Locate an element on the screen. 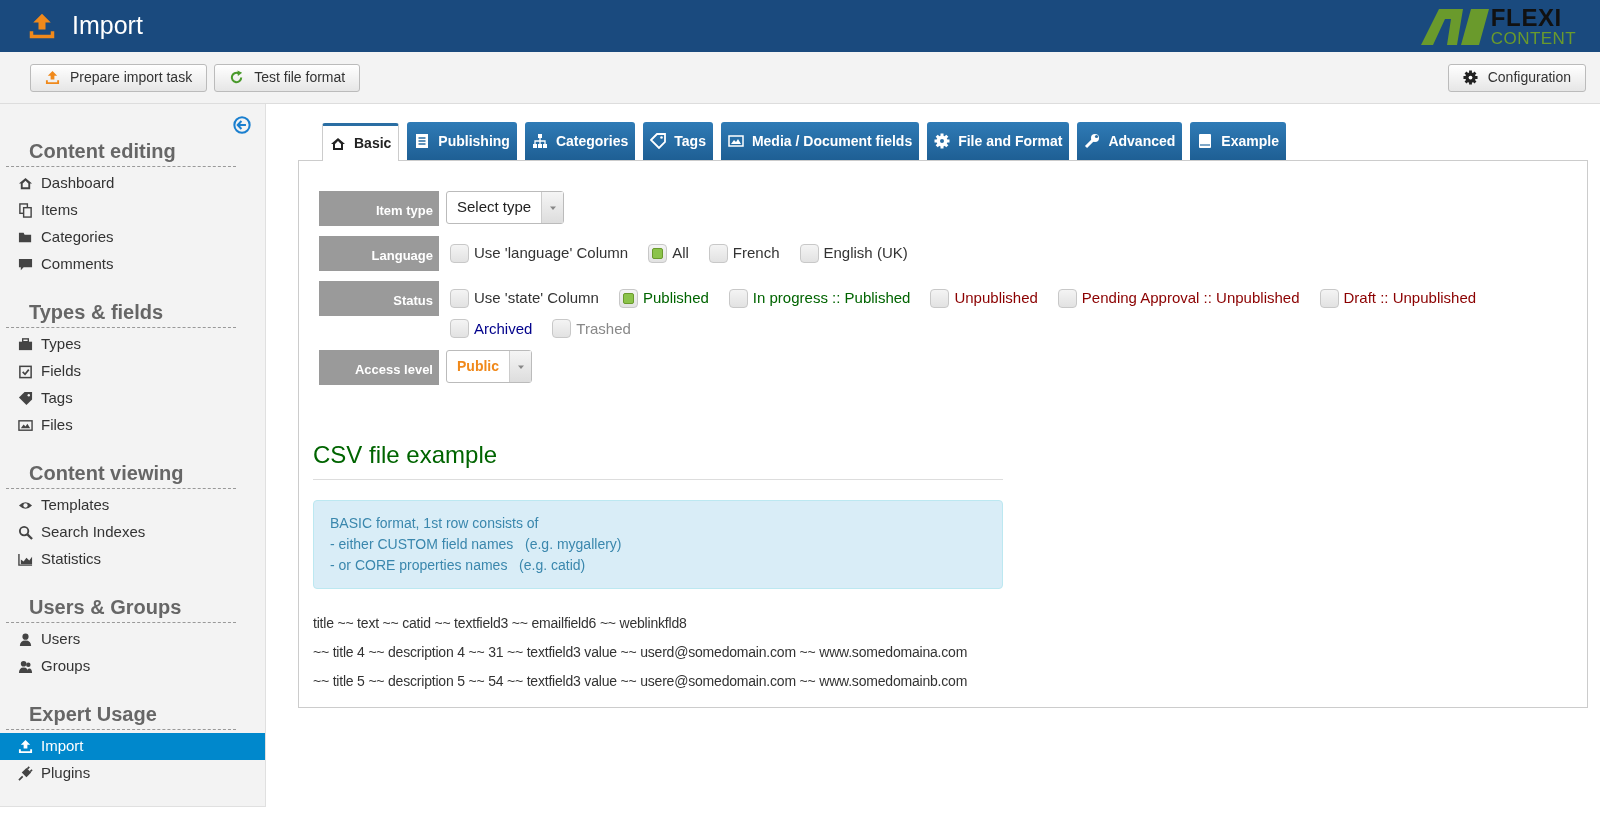  logo-text: CONTENT is located at coordinates (1533, 38).